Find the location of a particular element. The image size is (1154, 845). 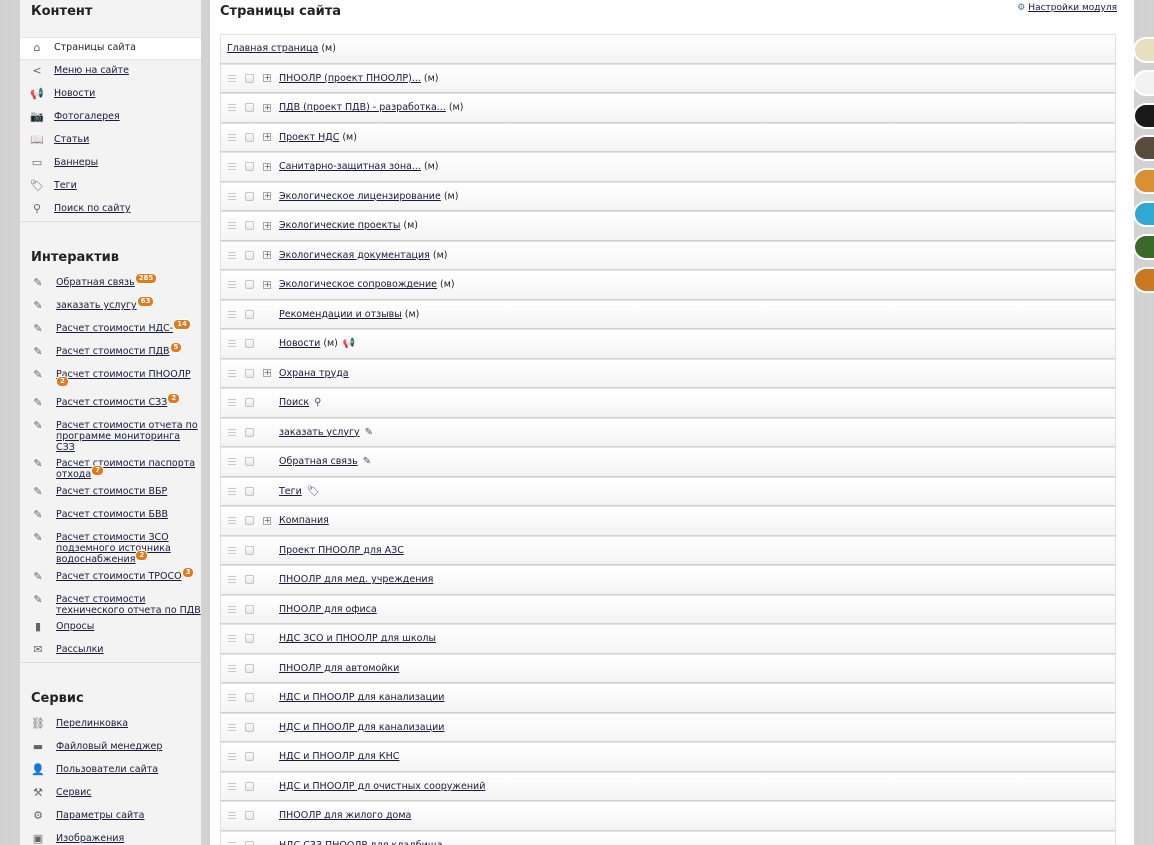

interactive-item: ✎ Обратная связь 285 is located at coordinates (110, 283).